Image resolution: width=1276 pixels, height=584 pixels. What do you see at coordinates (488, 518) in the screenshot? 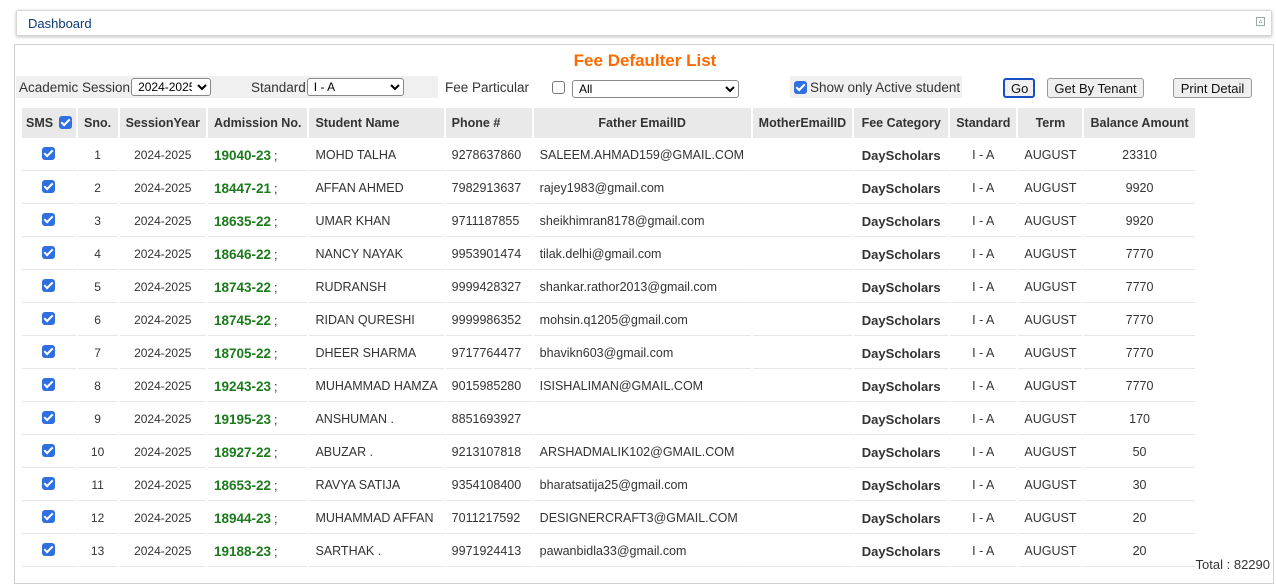
I see `phone-cell: 7011217592` at bounding box center [488, 518].